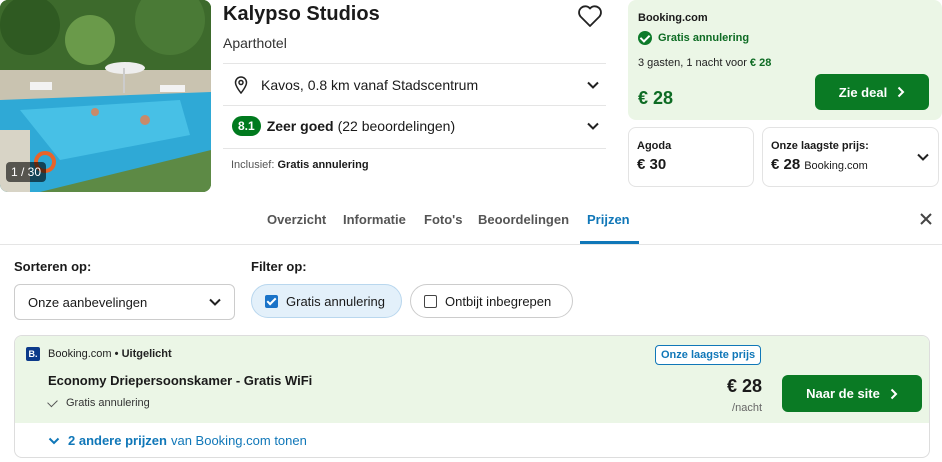 This screenshot has width=942, height=462. What do you see at coordinates (246, 126) in the screenshot?
I see `rating-score-badge: 8.1` at bounding box center [246, 126].